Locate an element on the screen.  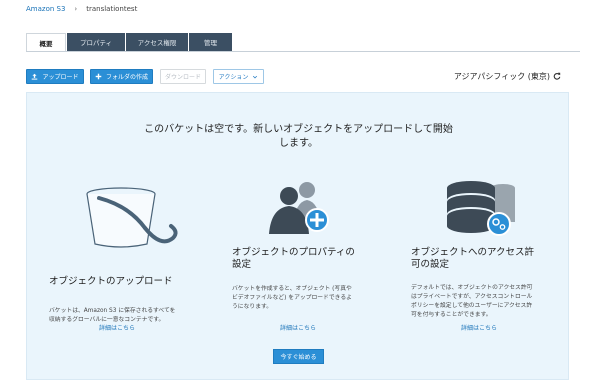
empty-headline-line2: します。 is located at coordinates (298, 143).